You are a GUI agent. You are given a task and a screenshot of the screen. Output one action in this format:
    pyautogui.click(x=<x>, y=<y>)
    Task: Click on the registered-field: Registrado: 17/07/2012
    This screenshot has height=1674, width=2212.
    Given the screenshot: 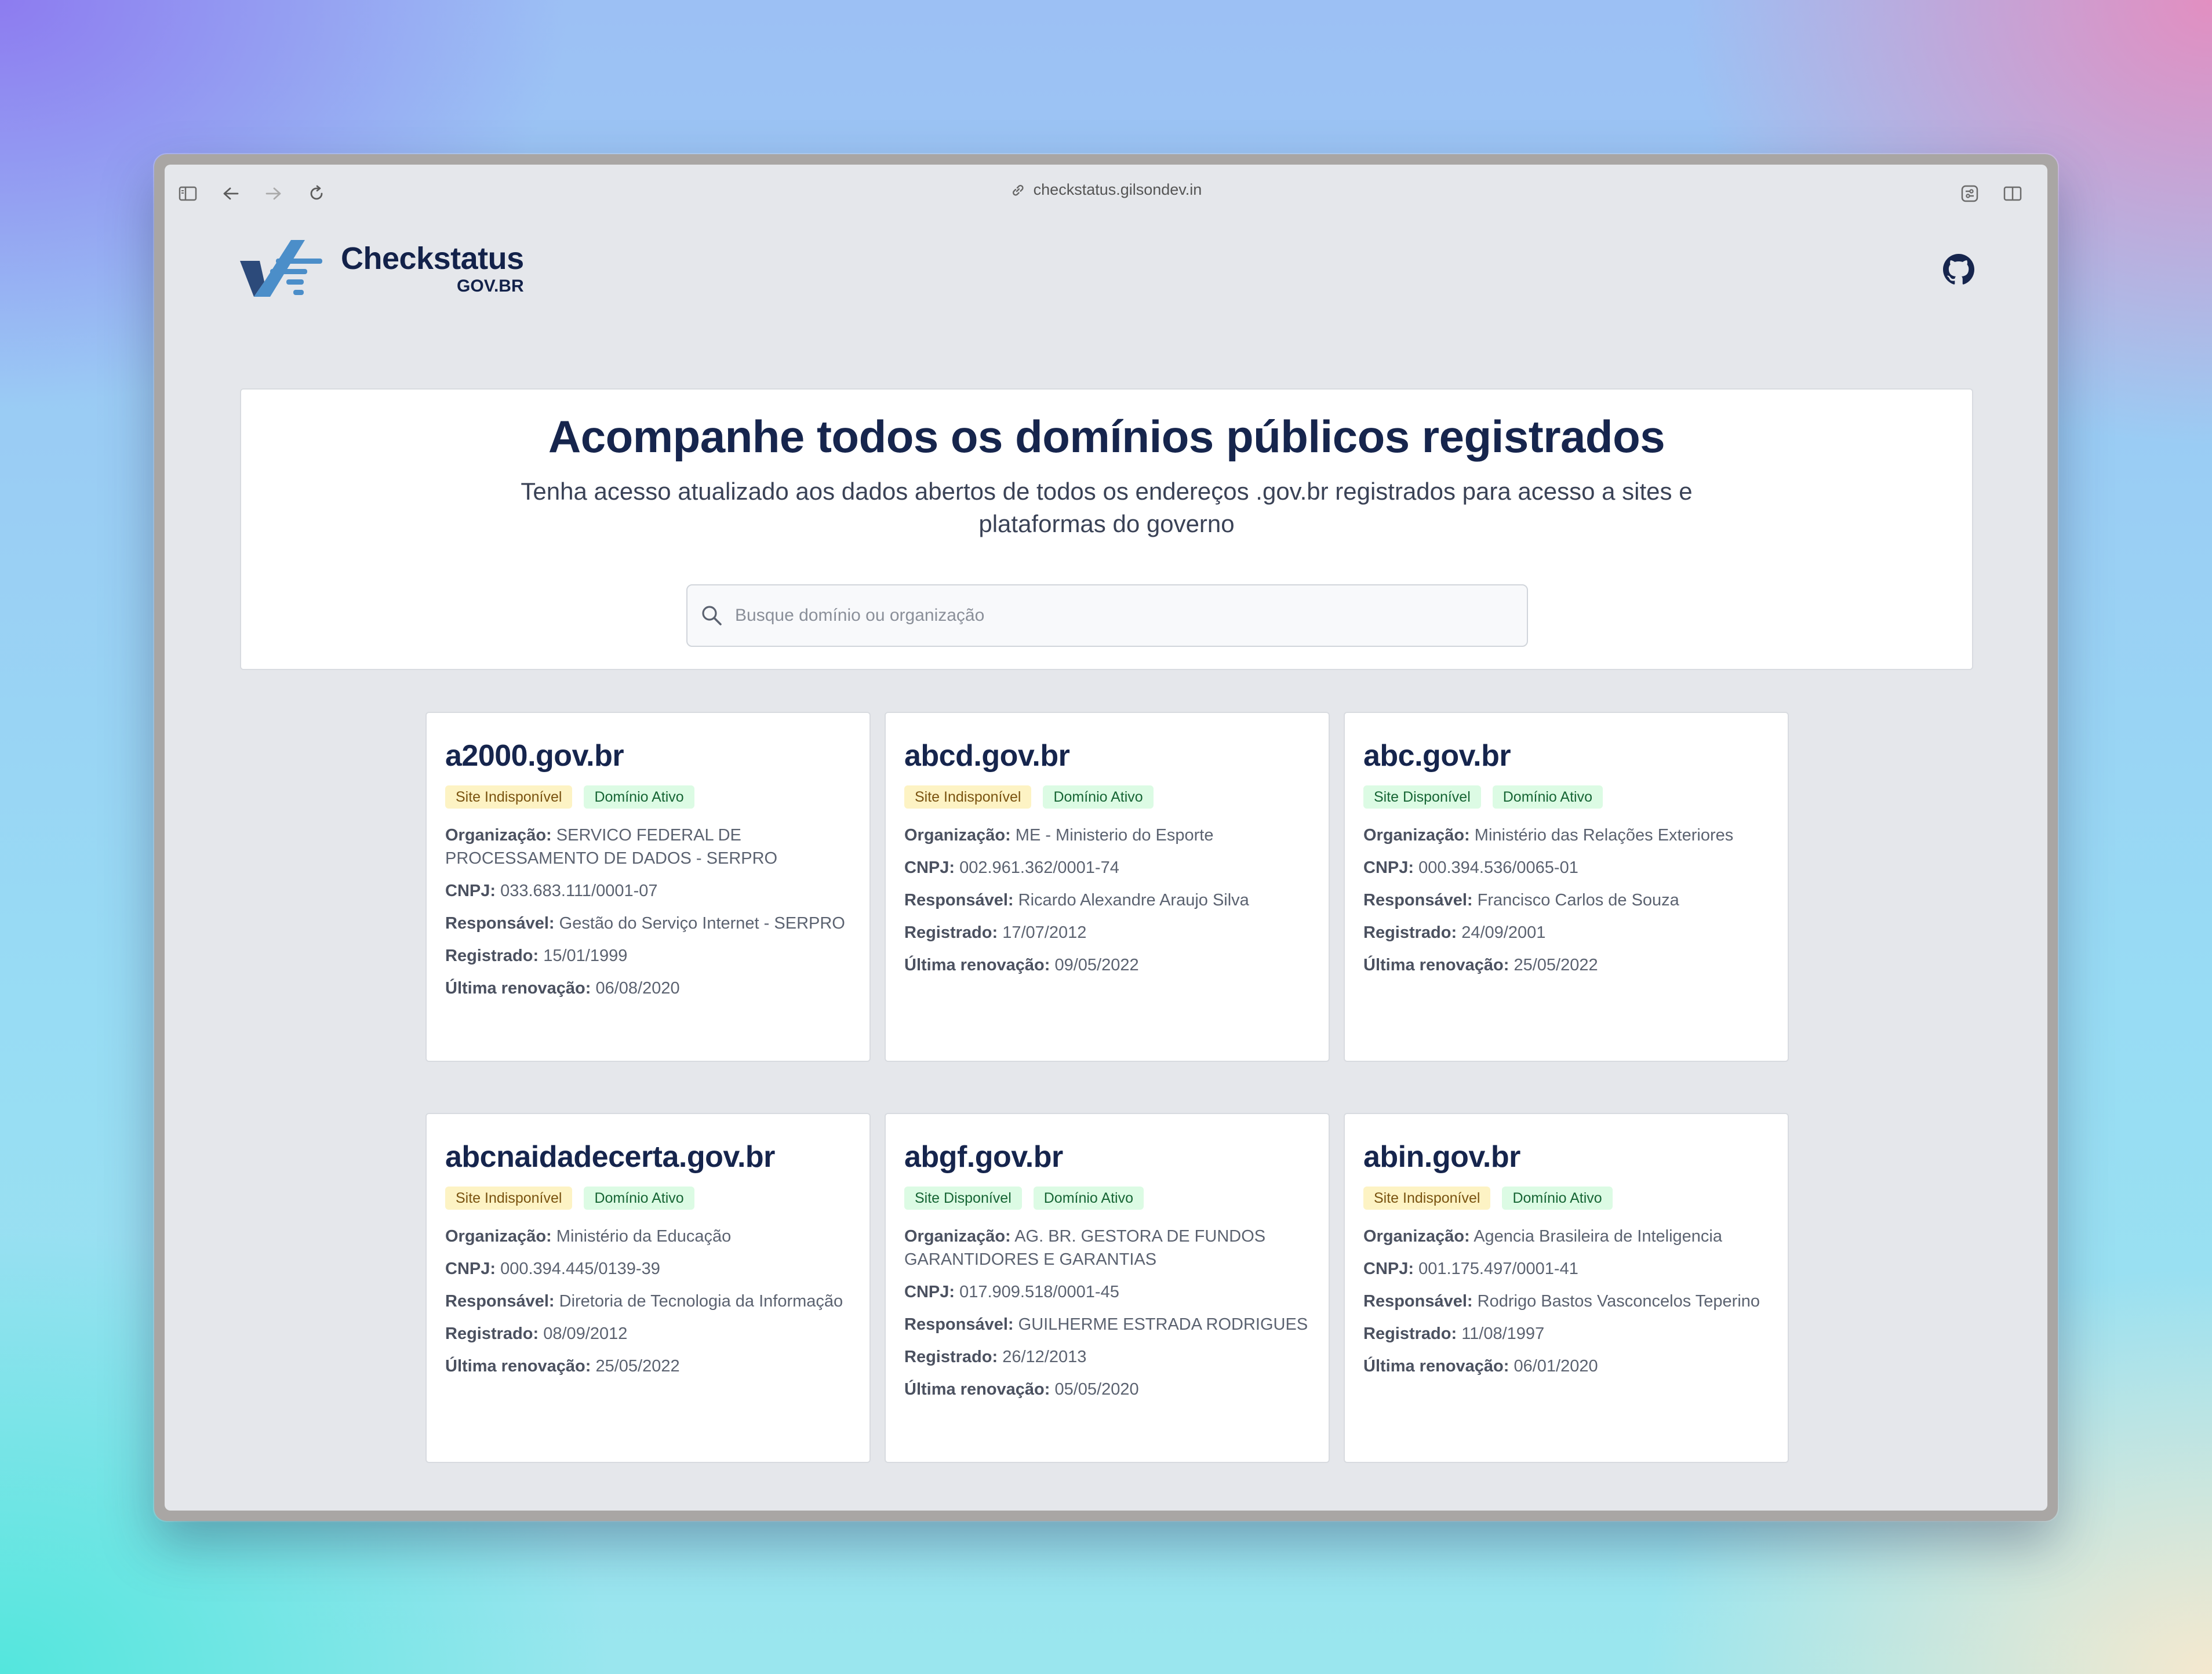 What is the action you would take?
    pyautogui.click(x=995, y=932)
    